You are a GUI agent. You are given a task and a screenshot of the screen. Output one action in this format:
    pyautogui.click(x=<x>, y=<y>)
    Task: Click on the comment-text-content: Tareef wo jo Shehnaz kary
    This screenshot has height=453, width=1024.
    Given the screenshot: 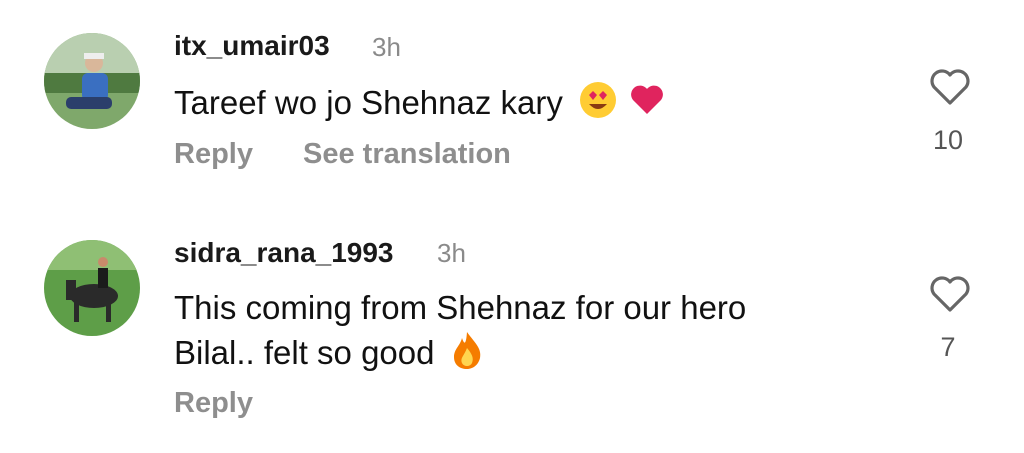 What is the action you would take?
    pyautogui.click(x=368, y=103)
    